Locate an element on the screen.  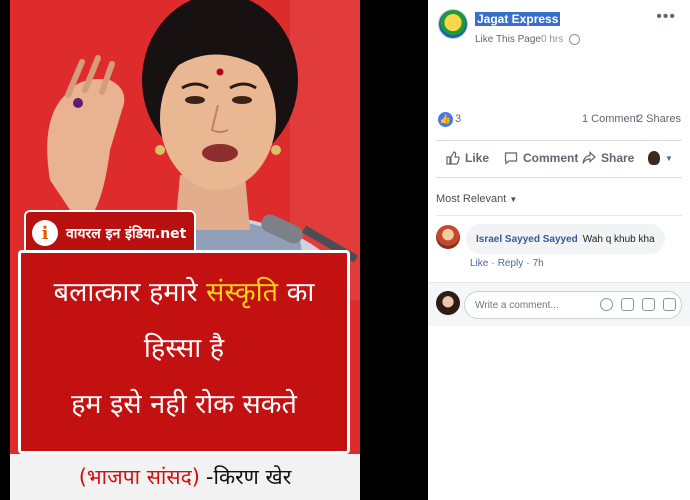
comment-sort-row: Most Relevant ▼ is located at coordinates (559, 201).